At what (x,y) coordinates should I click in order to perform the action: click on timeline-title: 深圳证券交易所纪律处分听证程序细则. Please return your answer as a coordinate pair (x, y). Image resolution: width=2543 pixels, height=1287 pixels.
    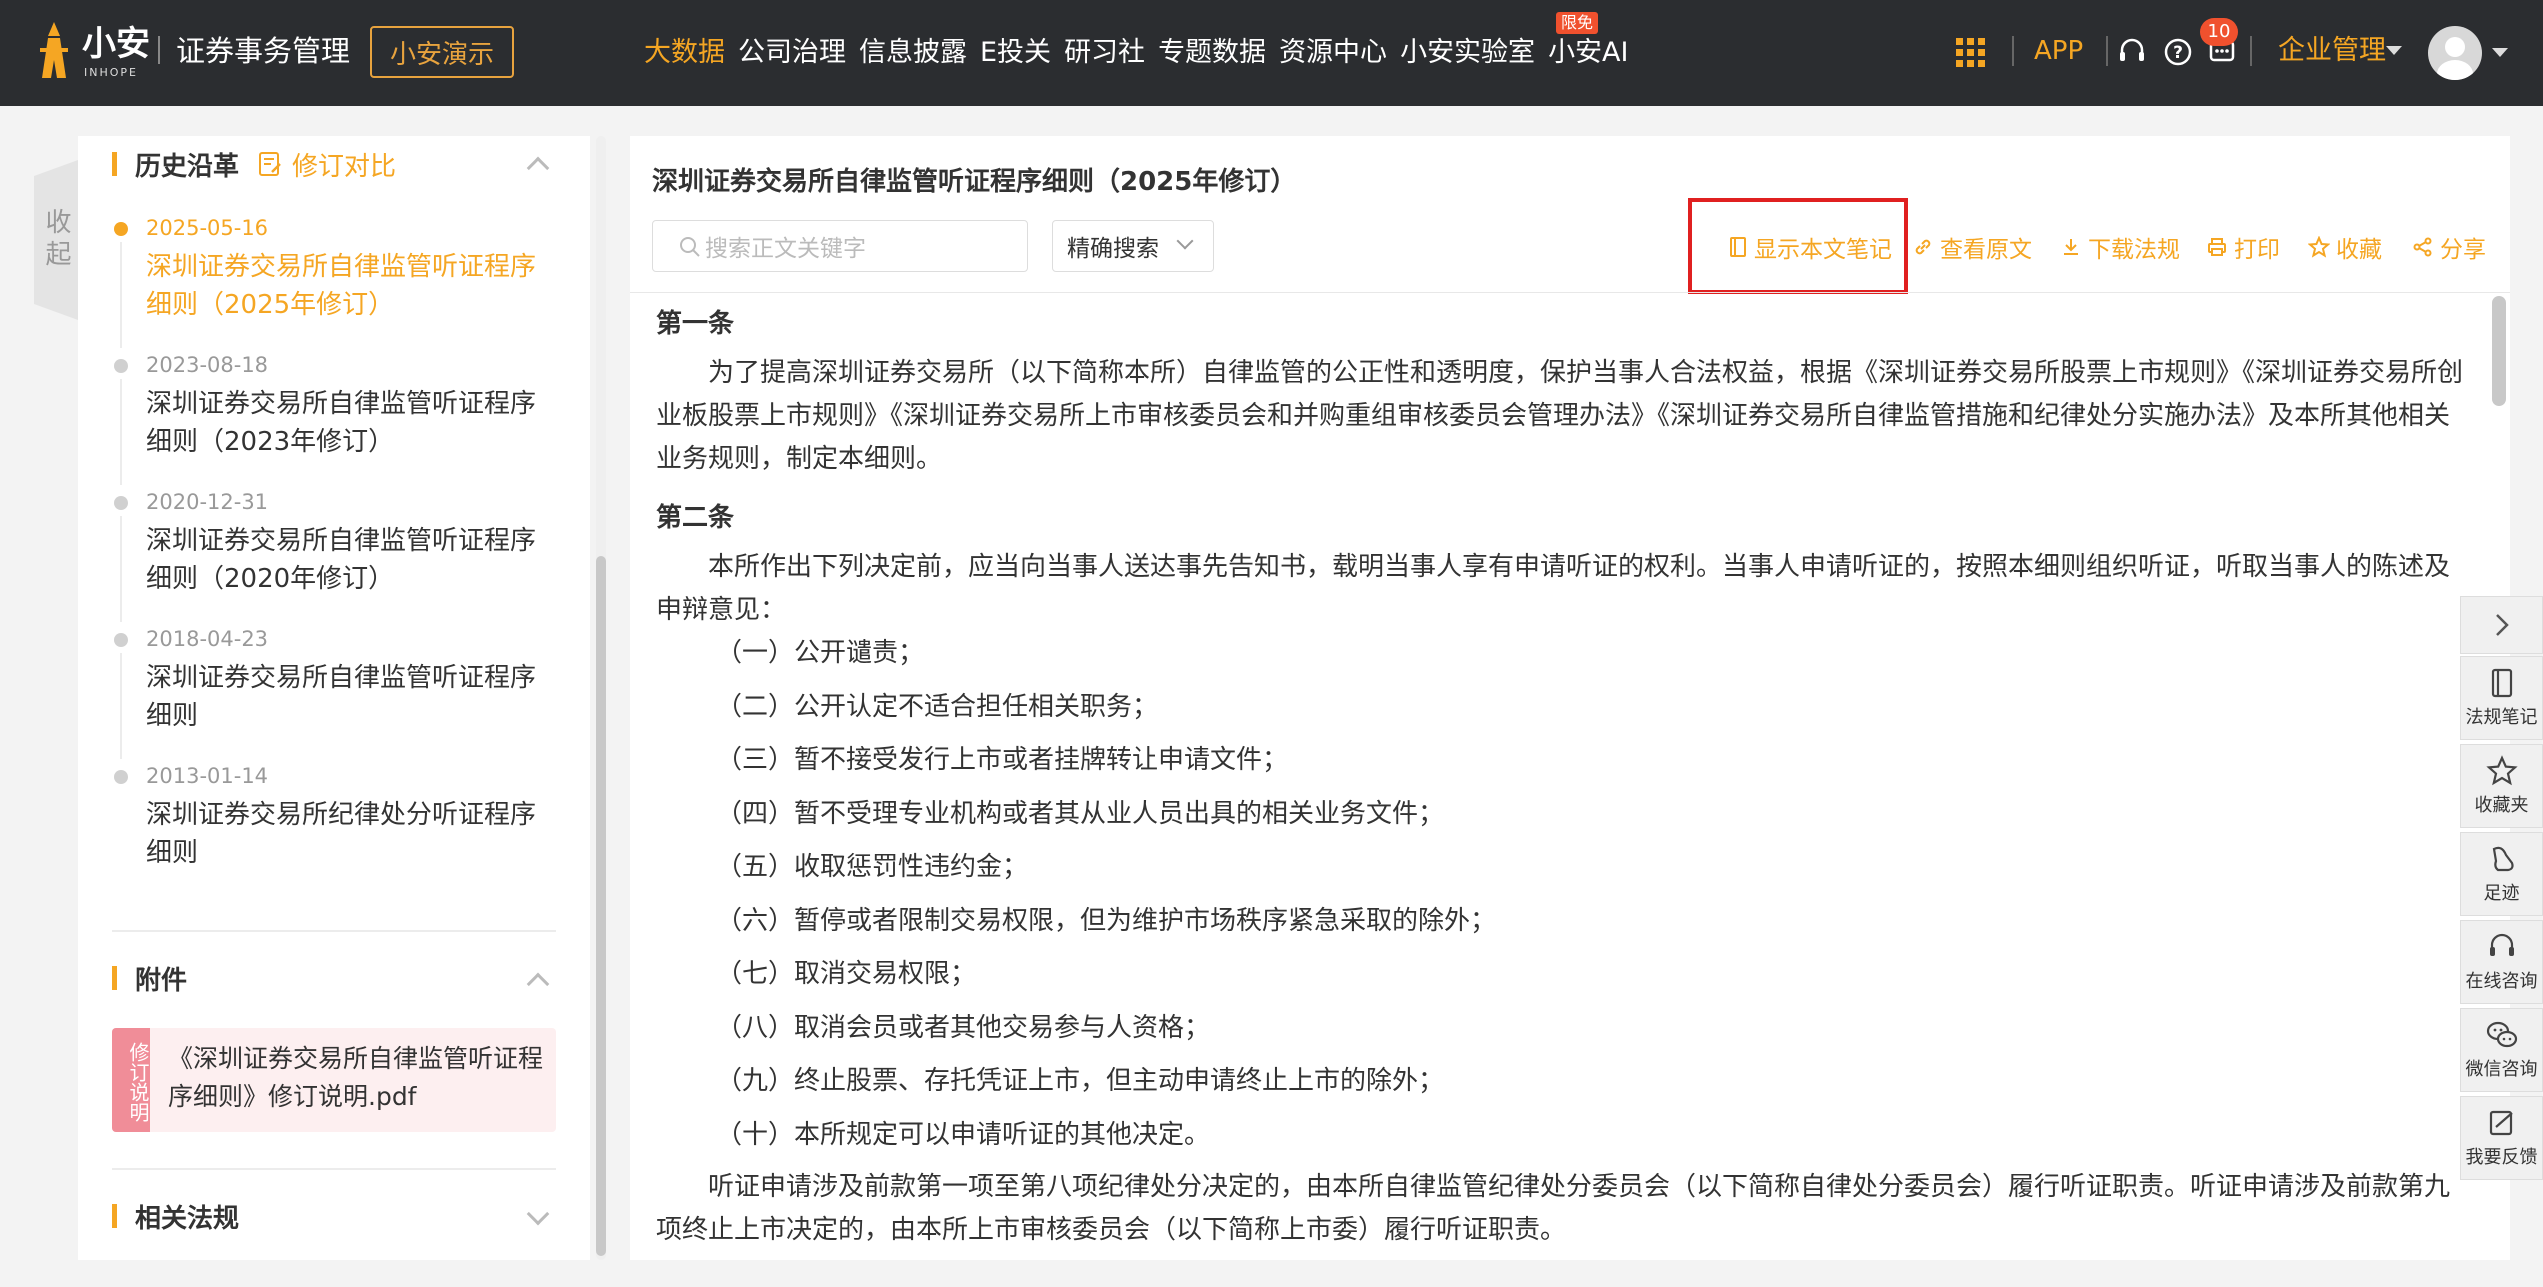
    Looking at the image, I should click on (341, 834).